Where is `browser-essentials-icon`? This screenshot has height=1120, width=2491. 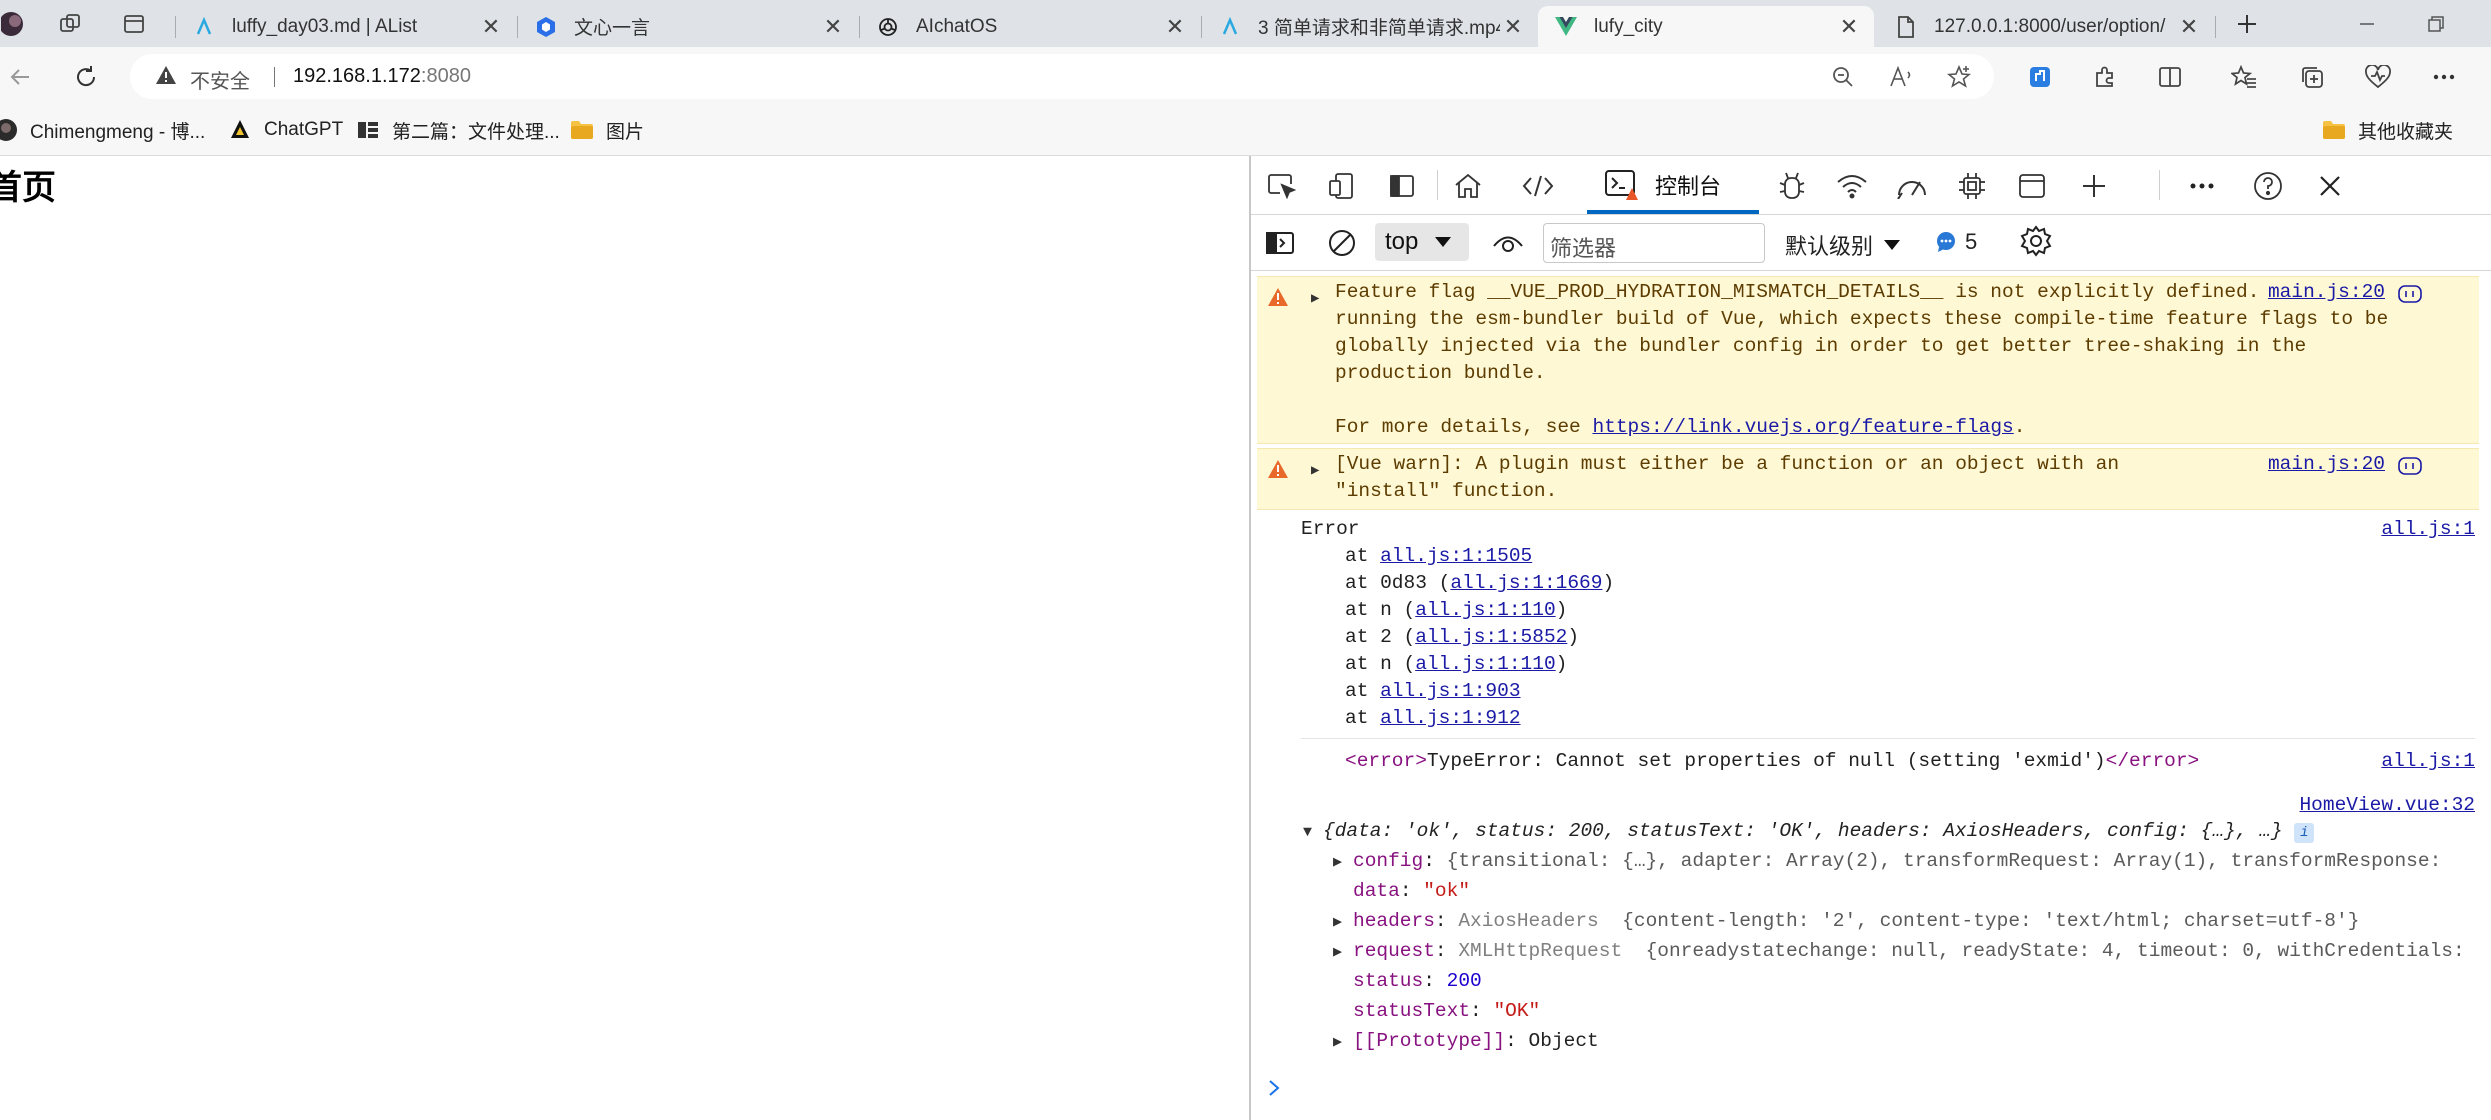
browser-essentials-icon is located at coordinates (2378, 77).